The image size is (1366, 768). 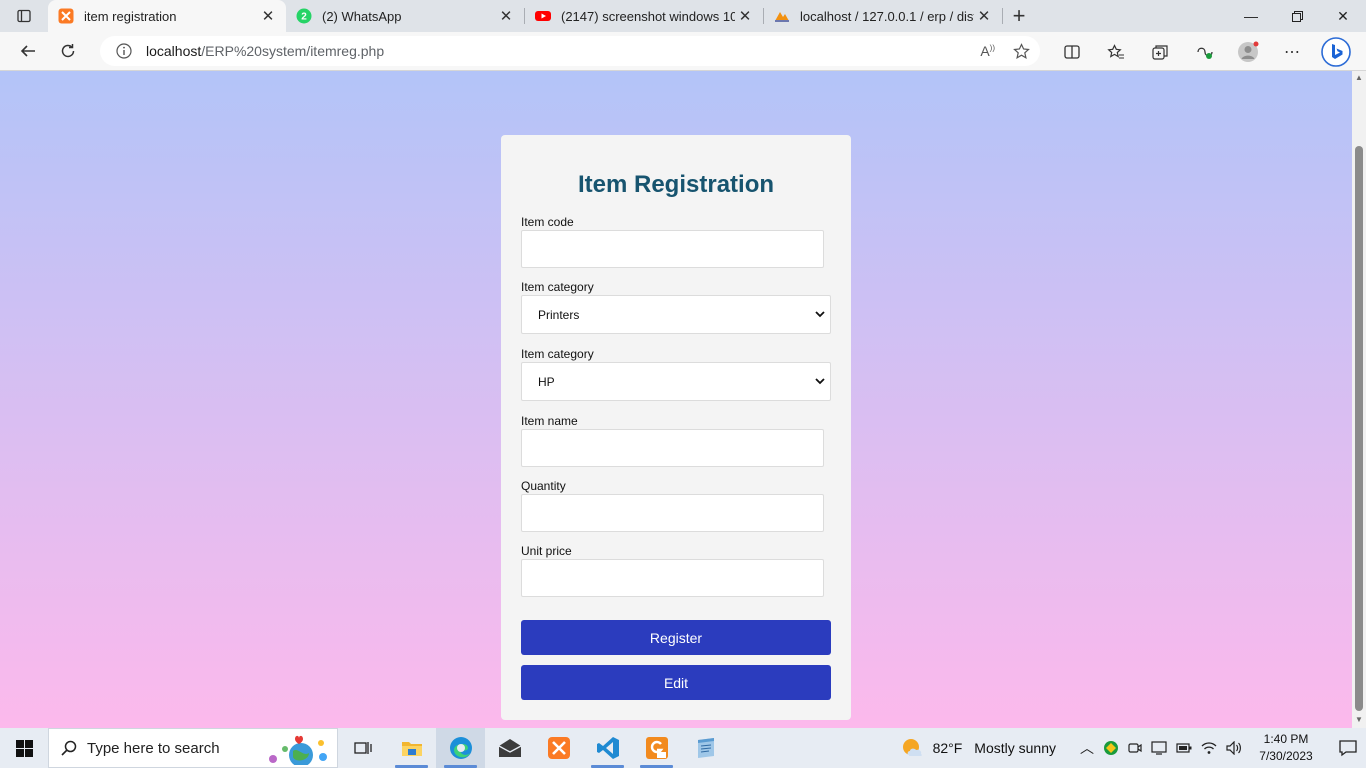 What do you see at coordinates (69, 748) in the screenshot?
I see `search-icon` at bounding box center [69, 748].